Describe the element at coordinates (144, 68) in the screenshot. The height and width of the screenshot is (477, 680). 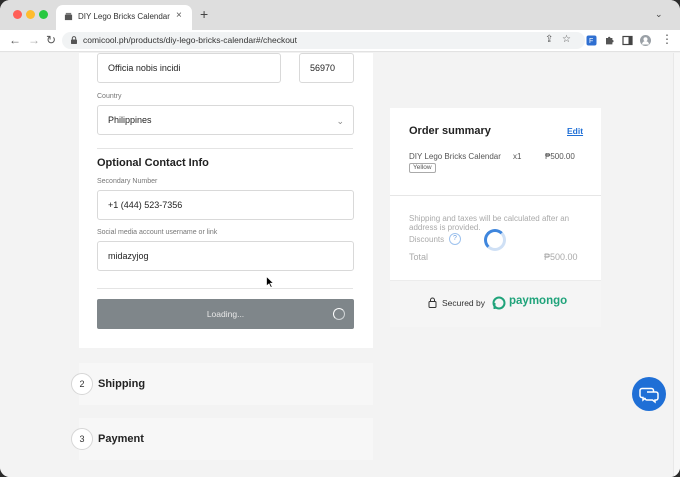
I see `address-value: Officia nobis incidi` at that location.